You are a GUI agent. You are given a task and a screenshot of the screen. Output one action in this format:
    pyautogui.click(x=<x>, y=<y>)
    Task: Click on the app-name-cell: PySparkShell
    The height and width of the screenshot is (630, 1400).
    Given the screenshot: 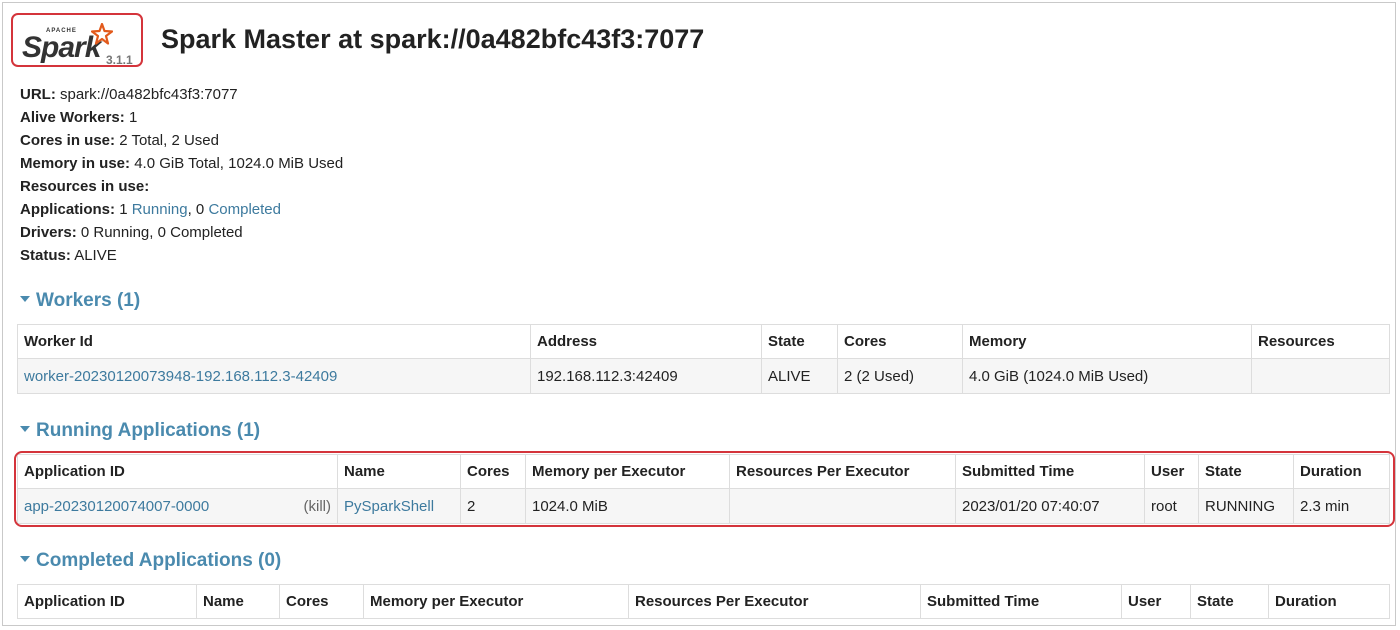 What is the action you would take?
    pyautogui.click(x=399, y=506)
    